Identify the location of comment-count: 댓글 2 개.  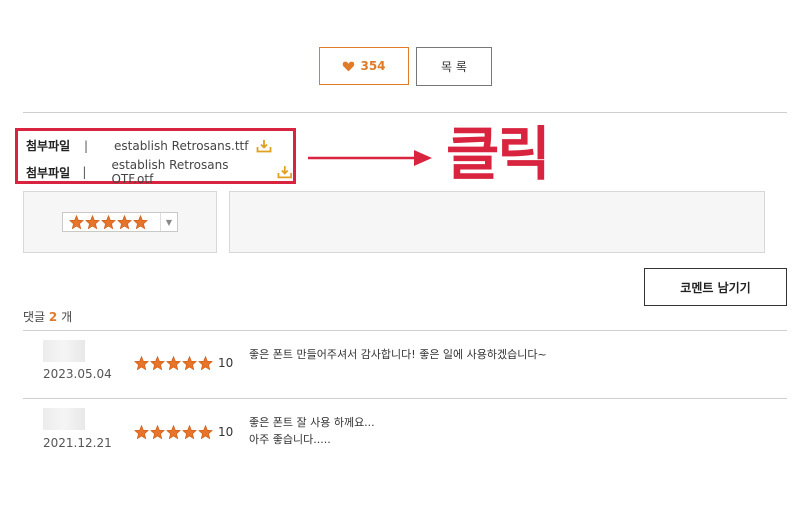
(47, 316).